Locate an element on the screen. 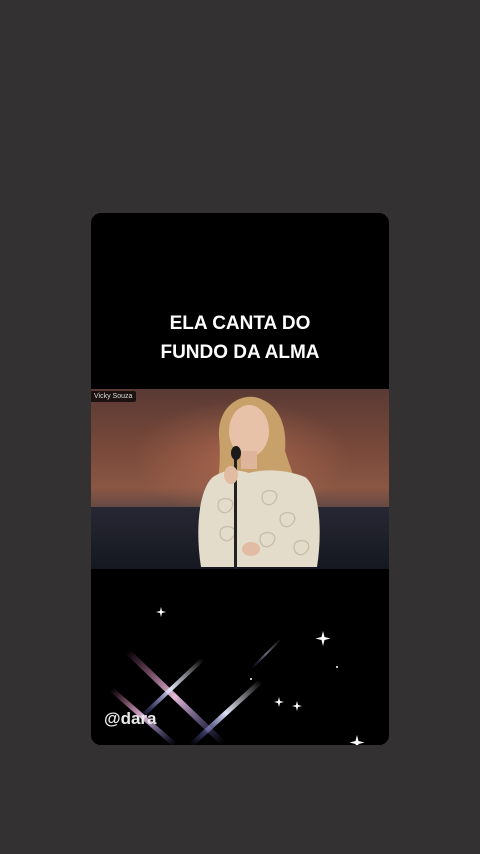 Image resolution: width=480 pixels, height=854 pixels. singer-figure is located at coordinates (259, 482).